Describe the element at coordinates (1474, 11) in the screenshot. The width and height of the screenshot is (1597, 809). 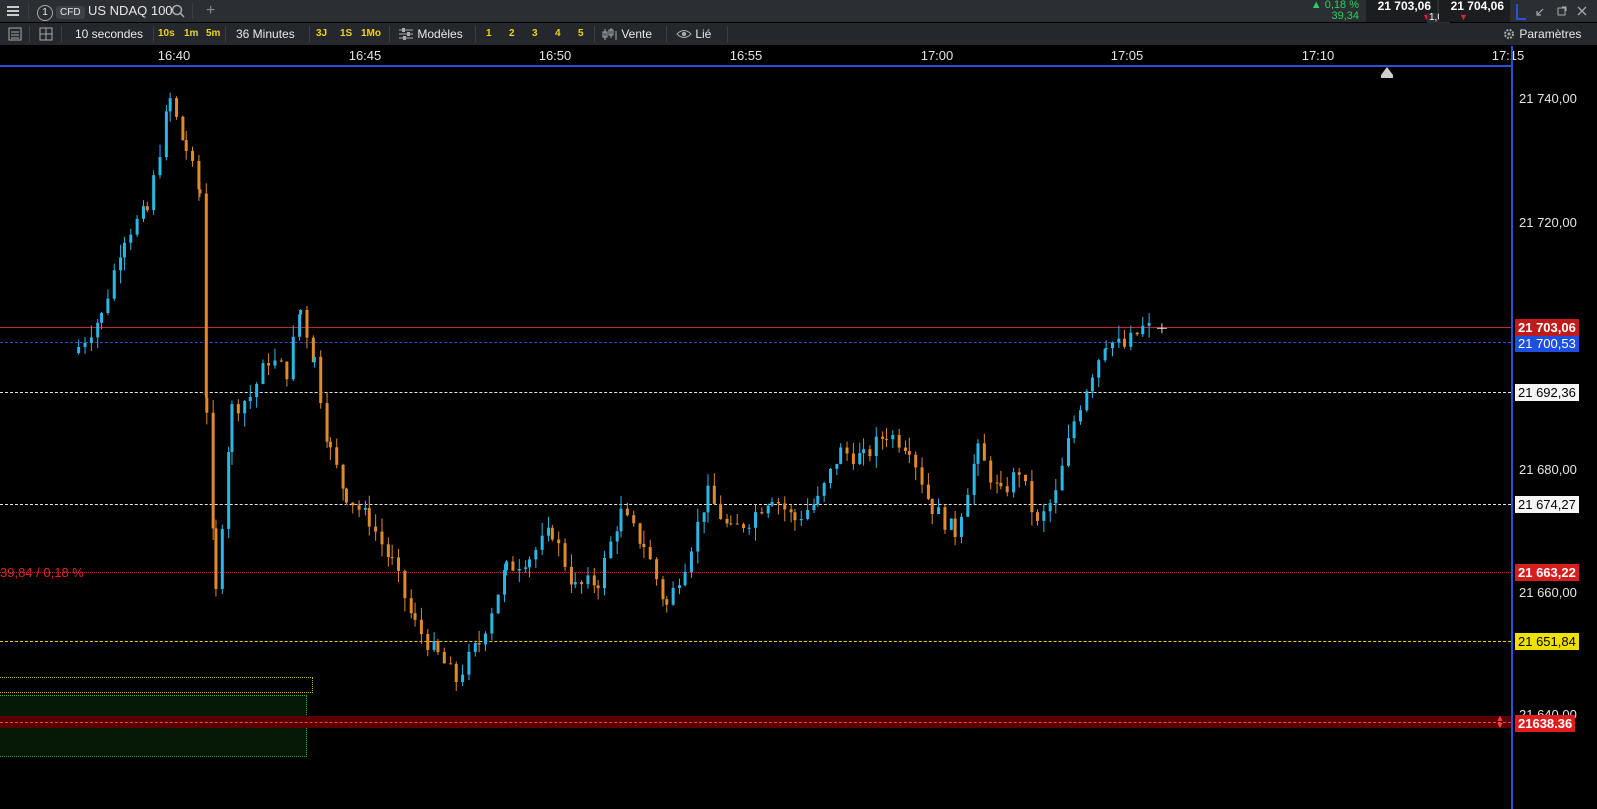
I see `ask-box: 21 704,06 ▼` at that location.